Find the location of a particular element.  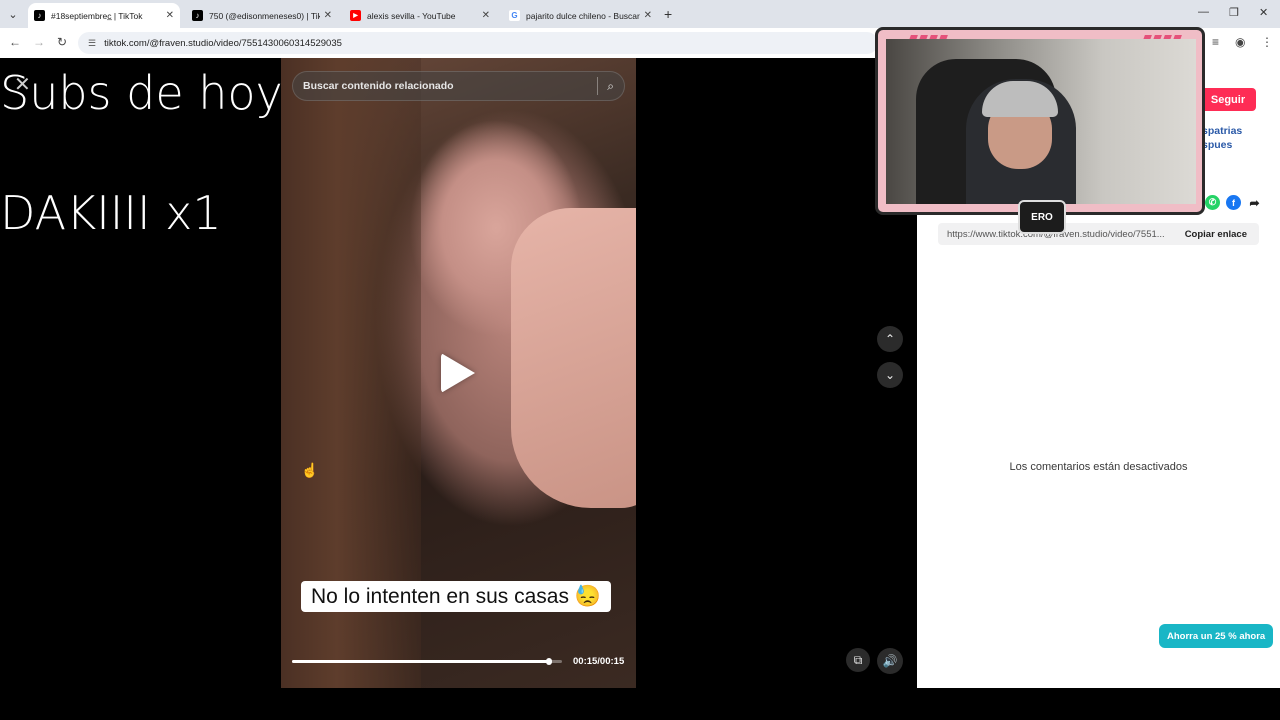

description-line-1: spatrias is located at coordinates (1222, 131).